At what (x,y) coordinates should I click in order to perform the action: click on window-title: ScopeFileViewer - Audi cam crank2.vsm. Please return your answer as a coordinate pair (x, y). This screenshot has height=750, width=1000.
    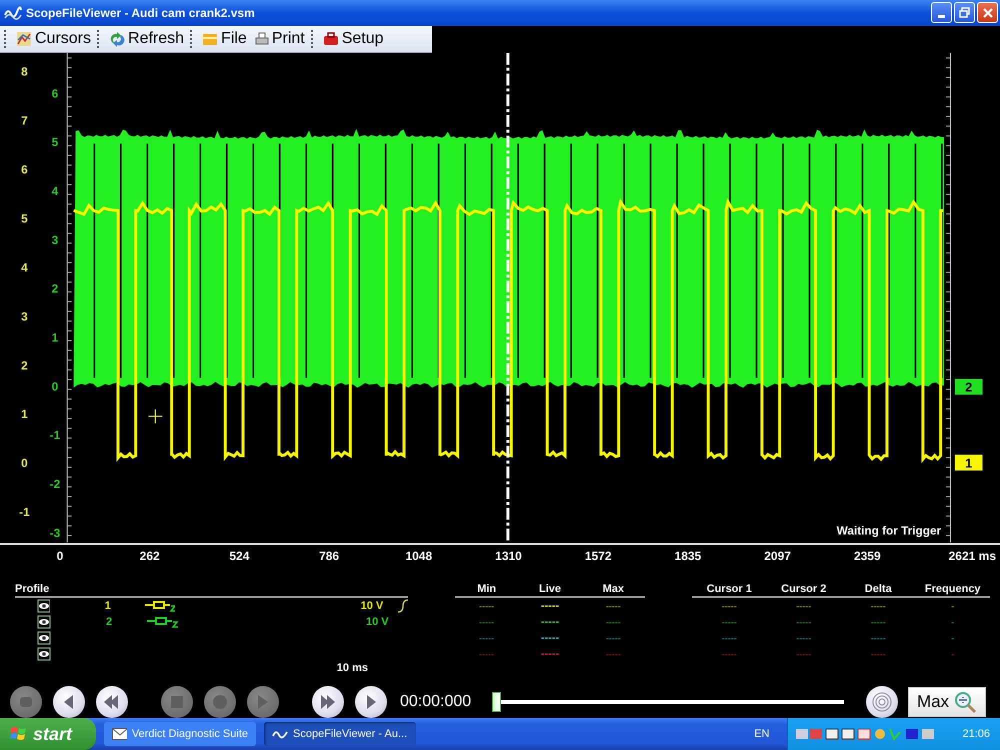
    Looking at the image, I should click on (141, 13).